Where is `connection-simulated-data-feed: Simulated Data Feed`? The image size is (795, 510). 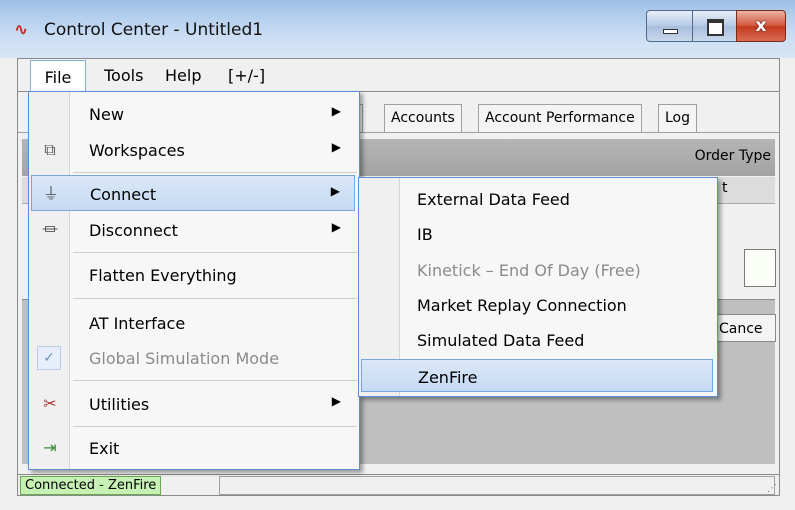
connection-simulated-data-feed: Simulated Data Feed is located at coordinates (537, 339).